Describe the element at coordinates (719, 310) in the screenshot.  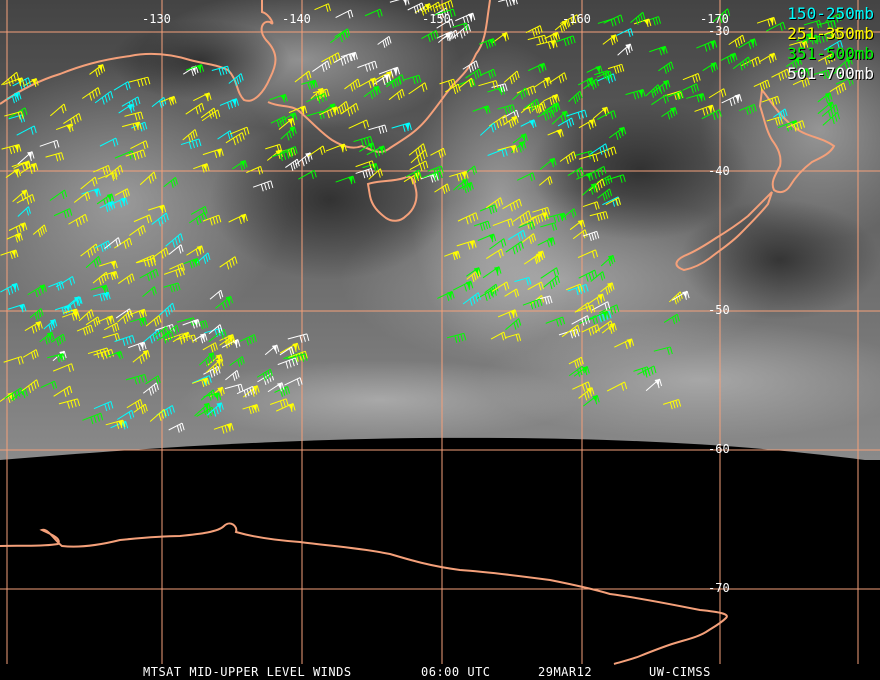
I see `lat-label-50: -50` at that location.